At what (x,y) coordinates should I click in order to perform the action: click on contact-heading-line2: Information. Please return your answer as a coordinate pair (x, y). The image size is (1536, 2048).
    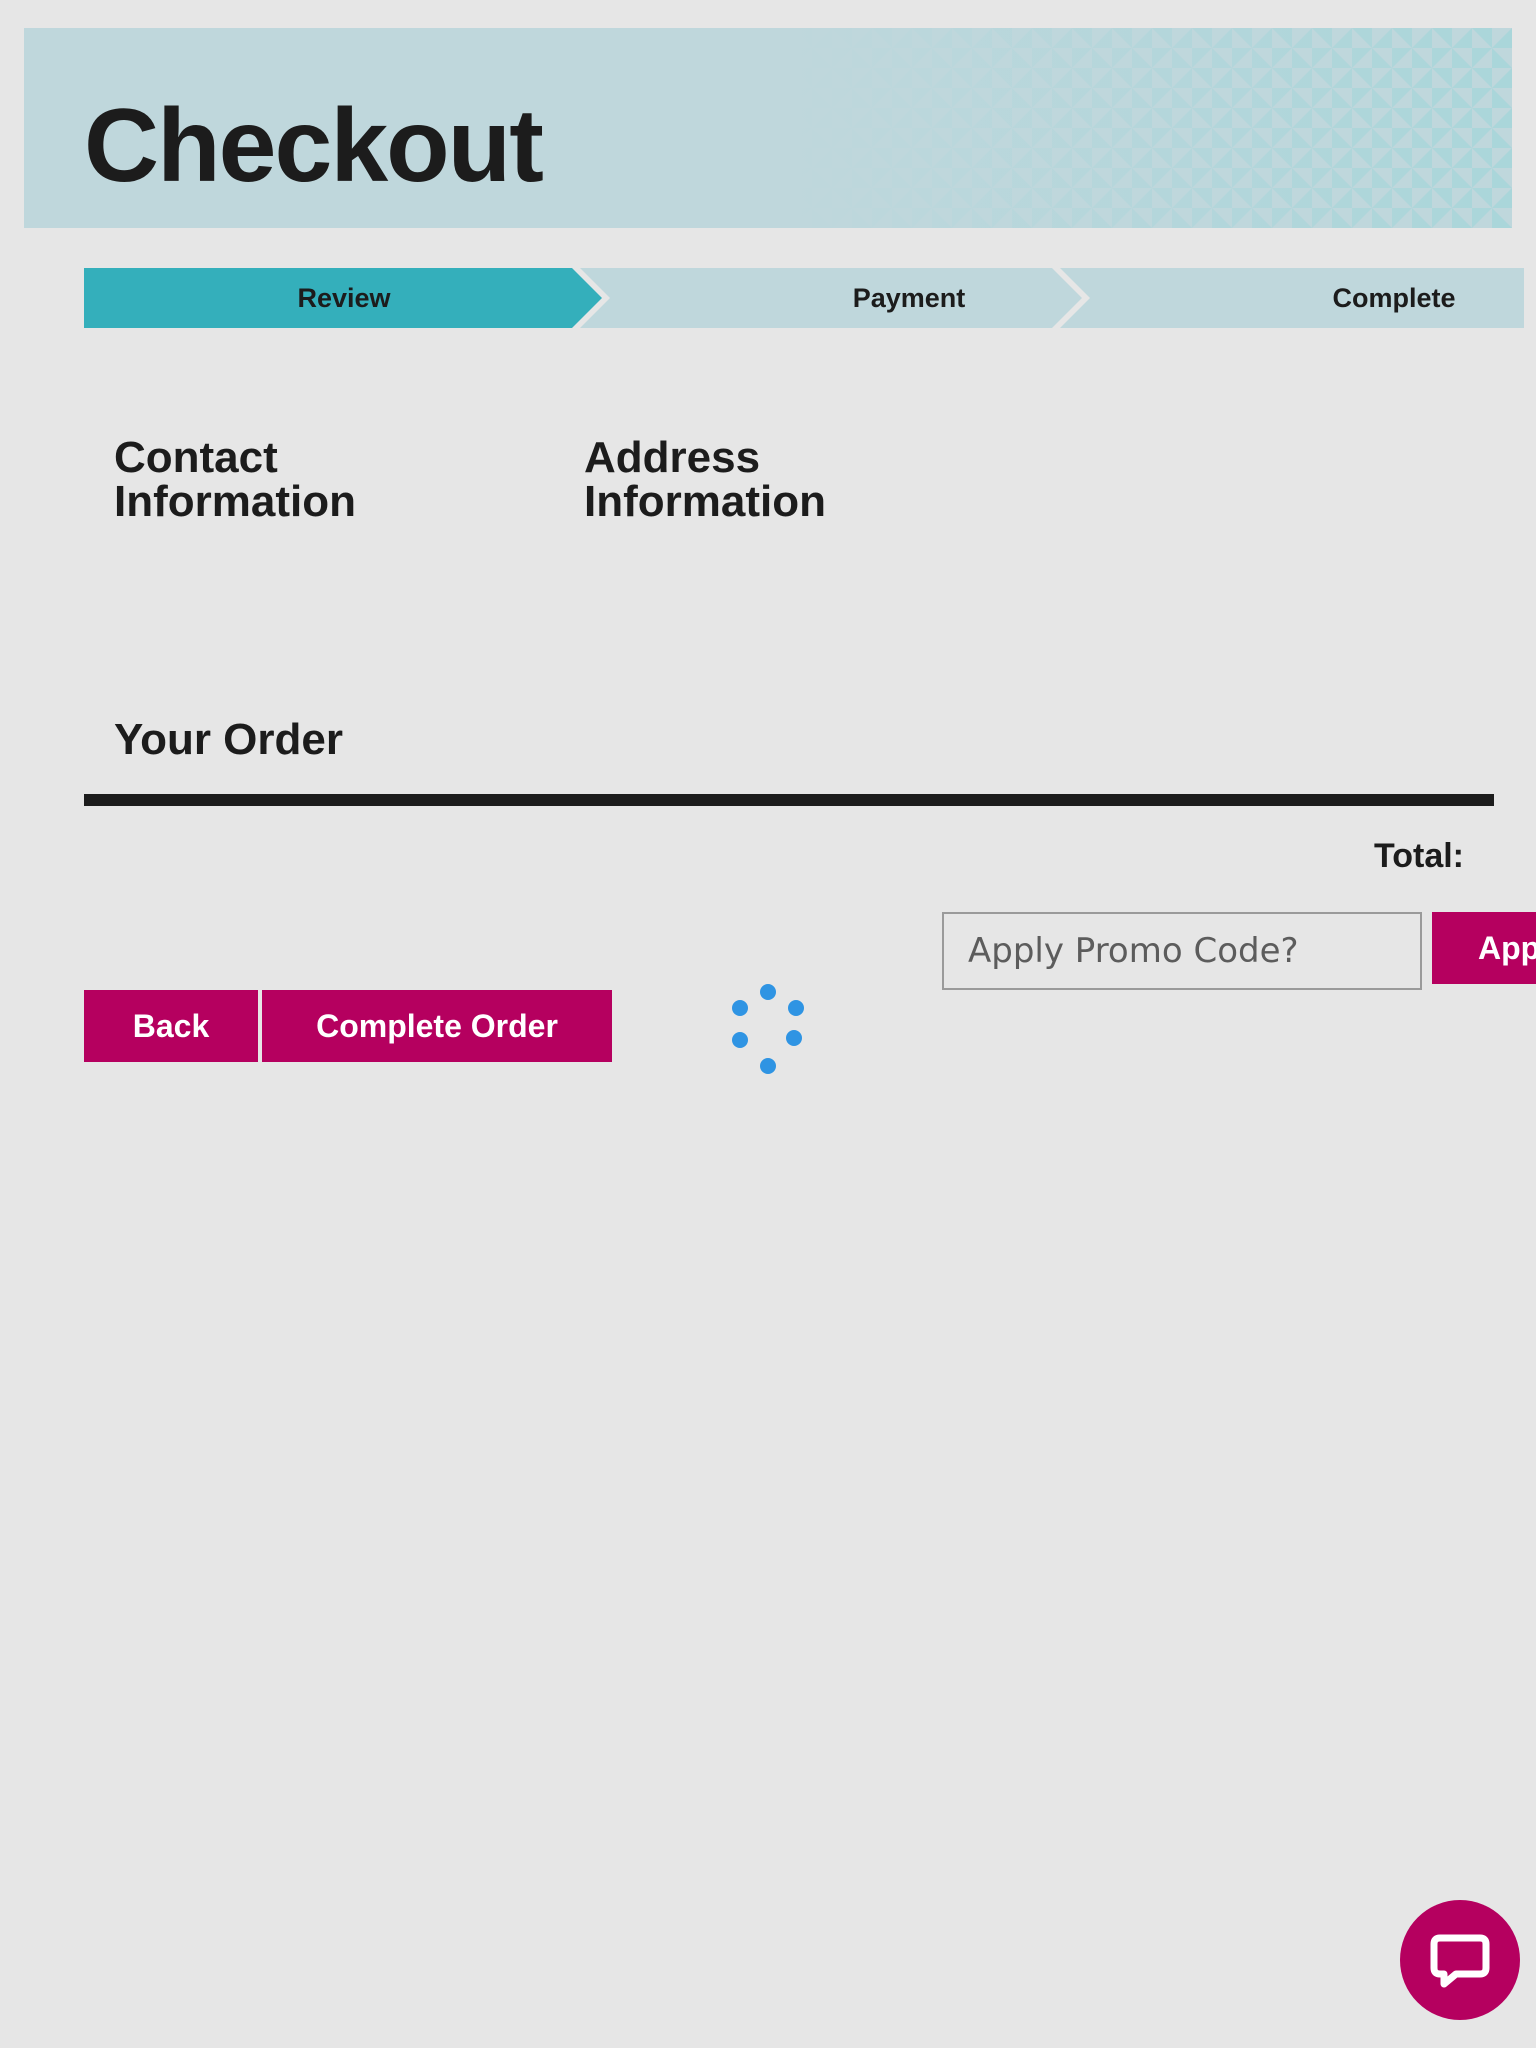
    Looking at the image, I should click on (235, 501).